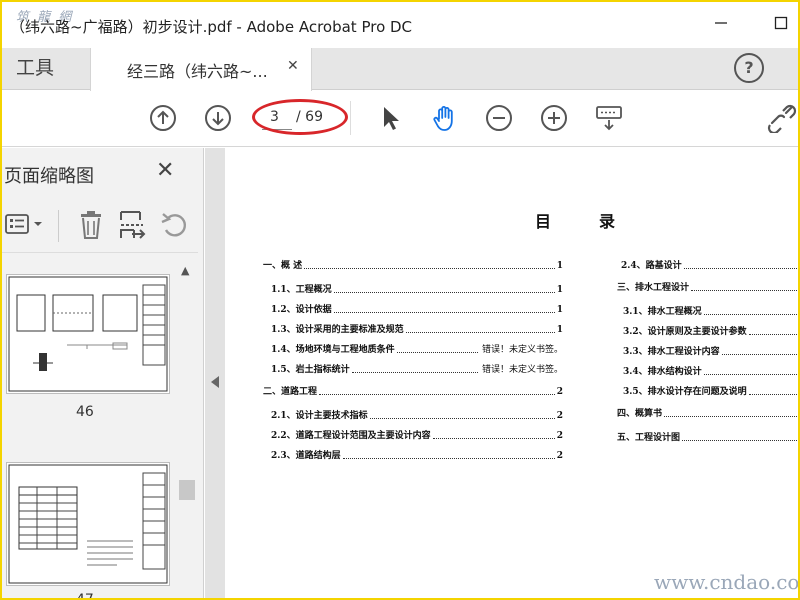 The image size is (800, 600). Describe the element at coordinates (417, 414) in the screenshot. I see `toc-entry: 2.1、设计主要技术指标 2` at that location.